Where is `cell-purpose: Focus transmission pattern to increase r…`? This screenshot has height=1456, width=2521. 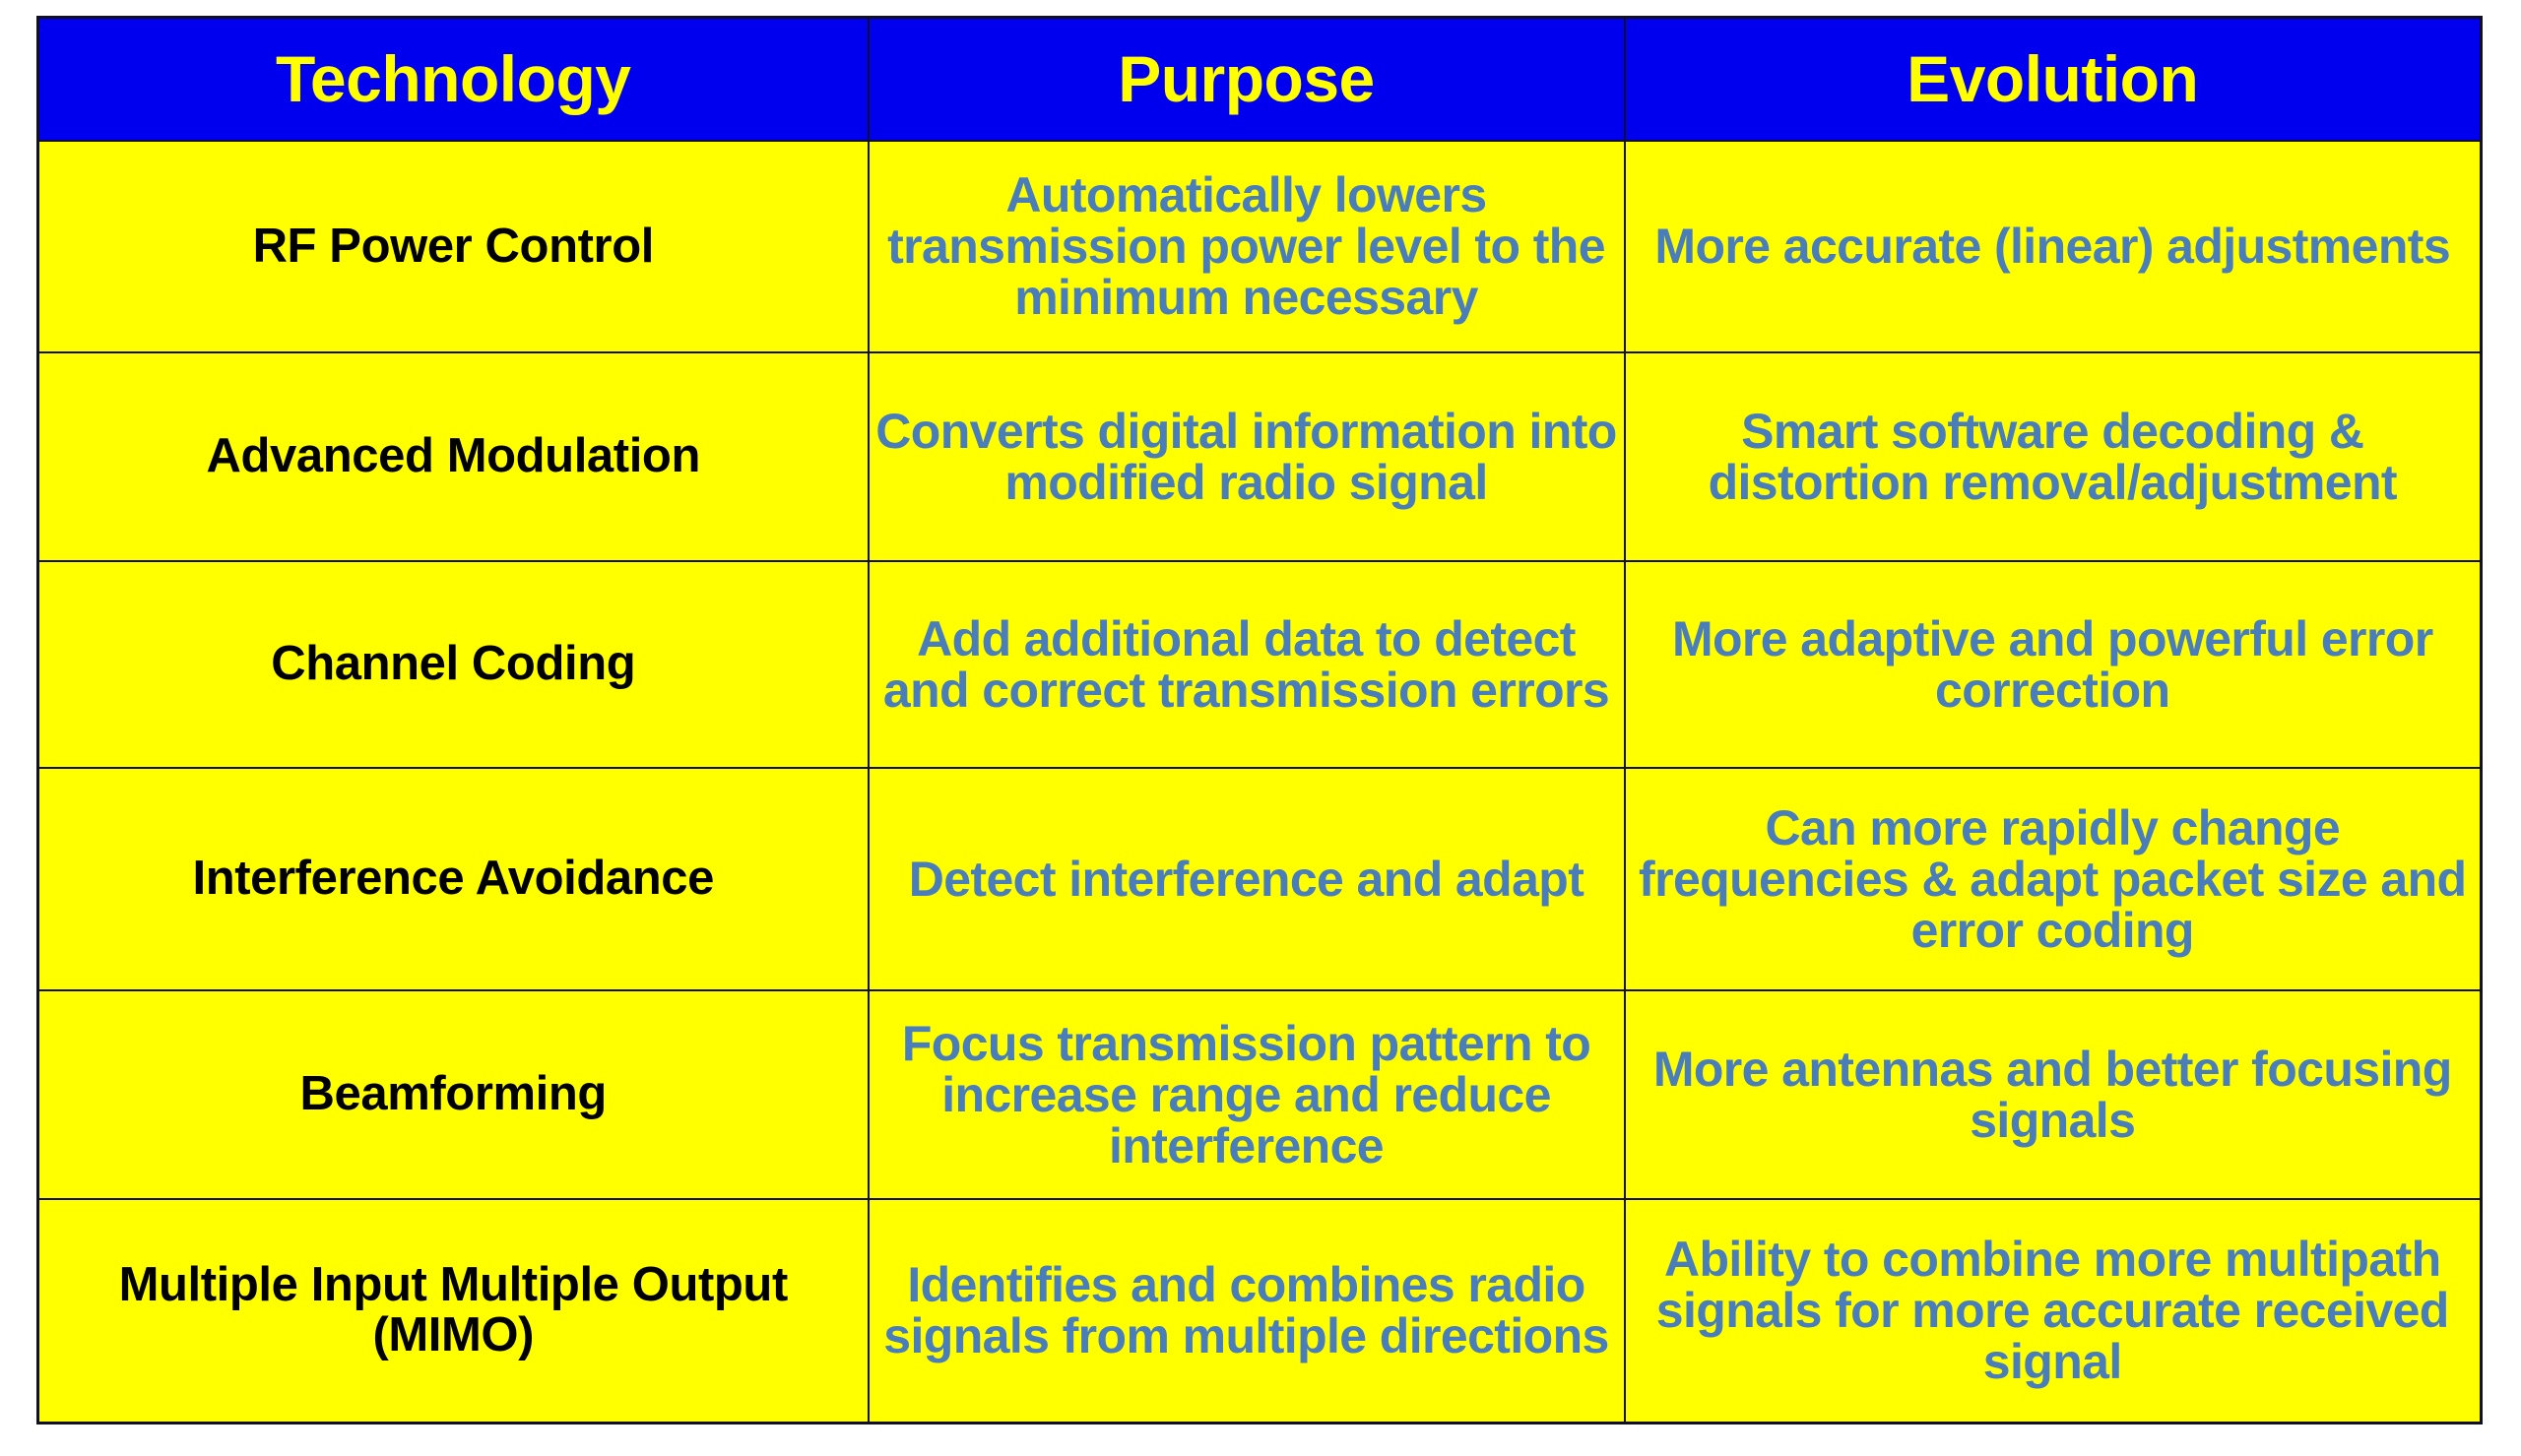
cell-purpose: Focus transmission pattern to increase r… is located at coordinates (1246, 1094).